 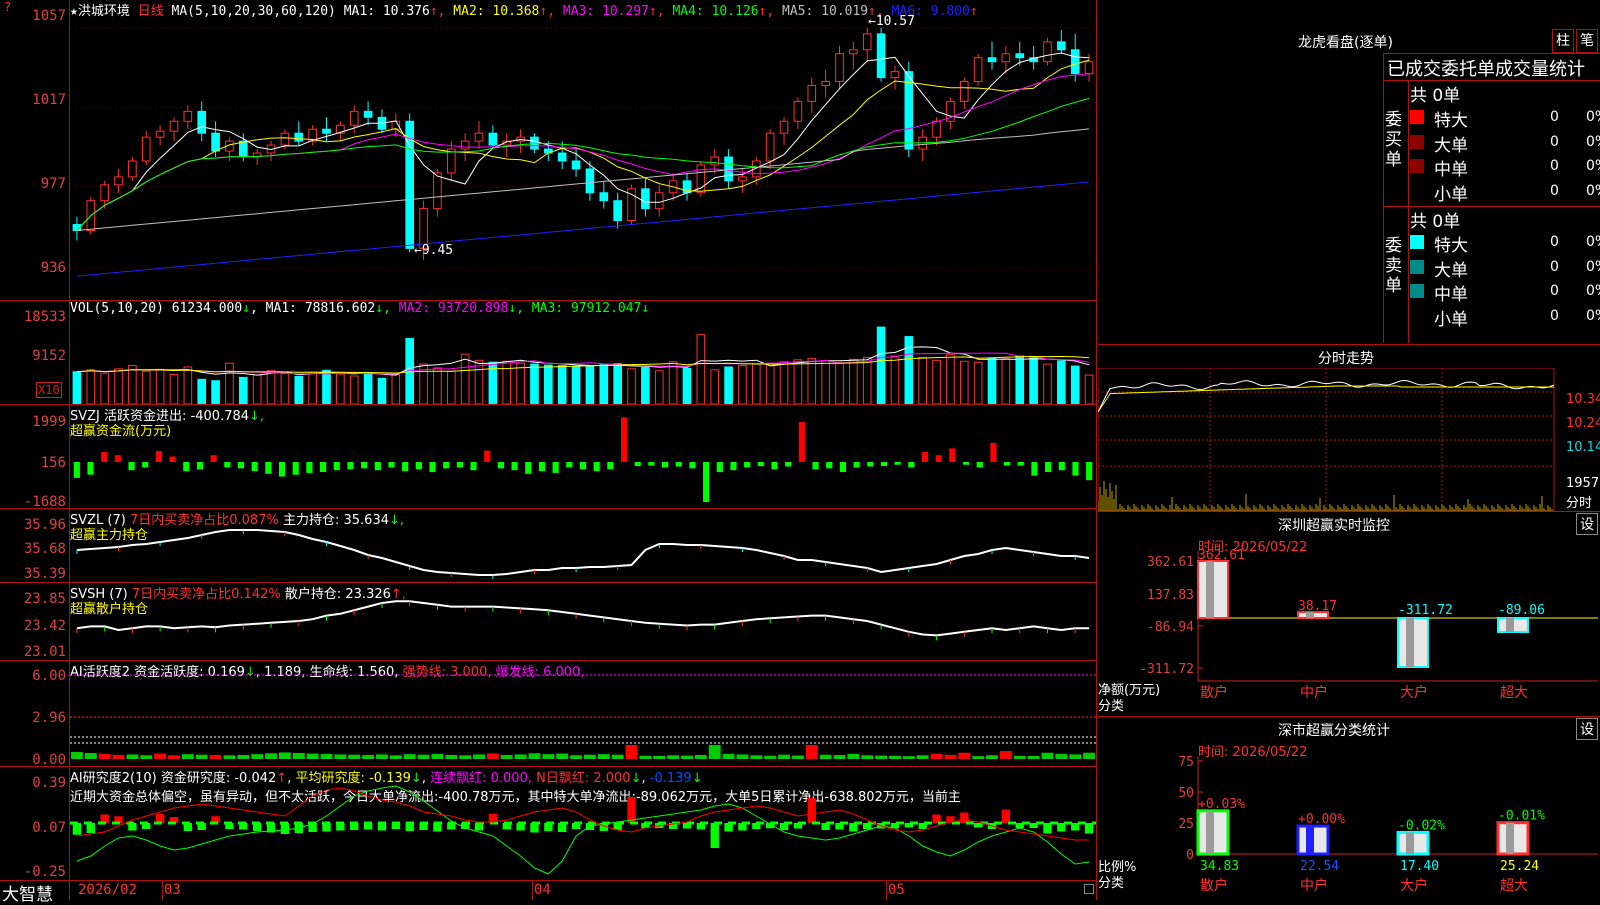 What do you see at coordinates (583, 618) in the screenshot?
I see `retail-holding-line` at bounding box center [583, 618].